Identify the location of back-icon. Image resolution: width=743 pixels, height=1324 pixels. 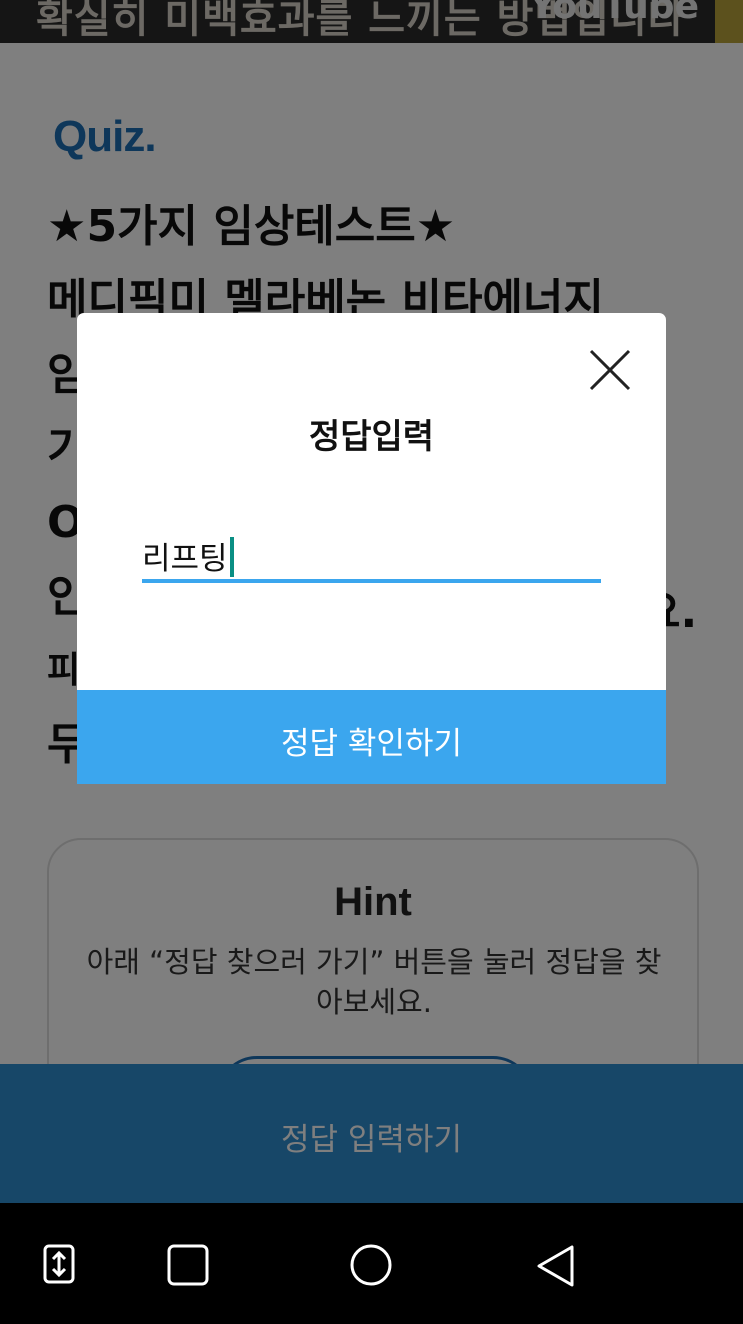
(555, 1266).